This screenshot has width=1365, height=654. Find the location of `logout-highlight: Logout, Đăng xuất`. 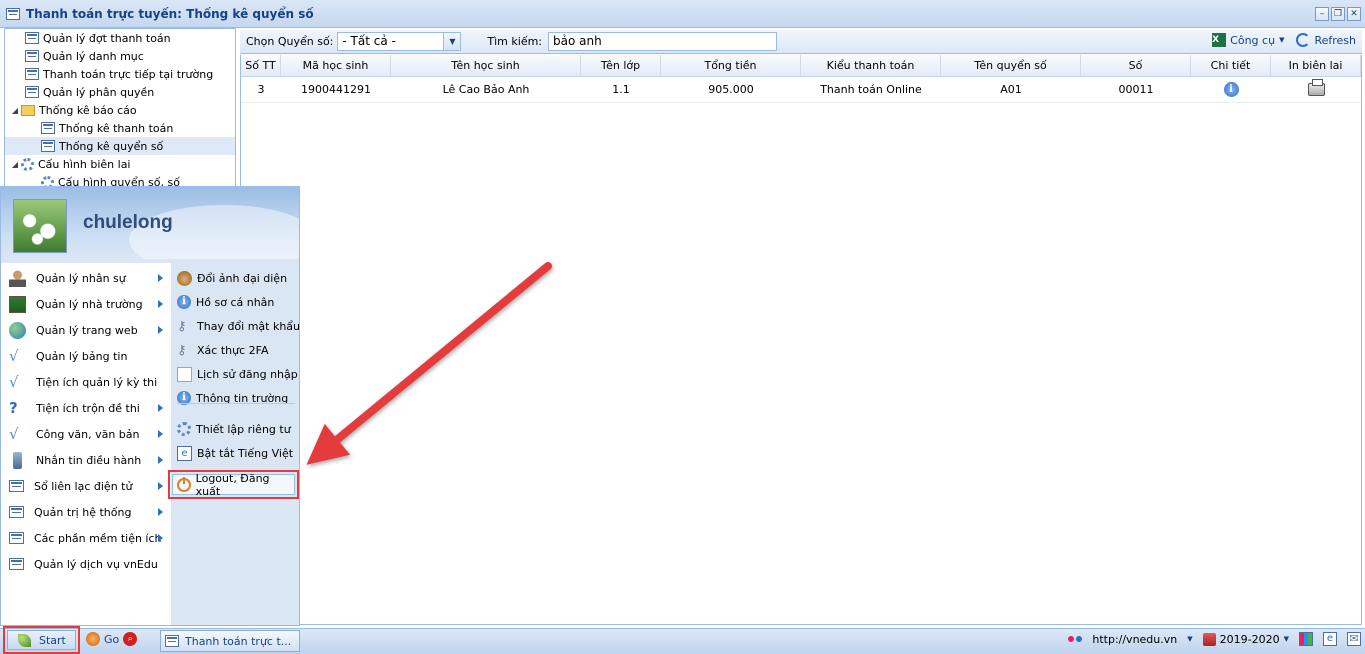

logout-highlight: Logout, Đăng xuất is located at coordinates (233, 484).